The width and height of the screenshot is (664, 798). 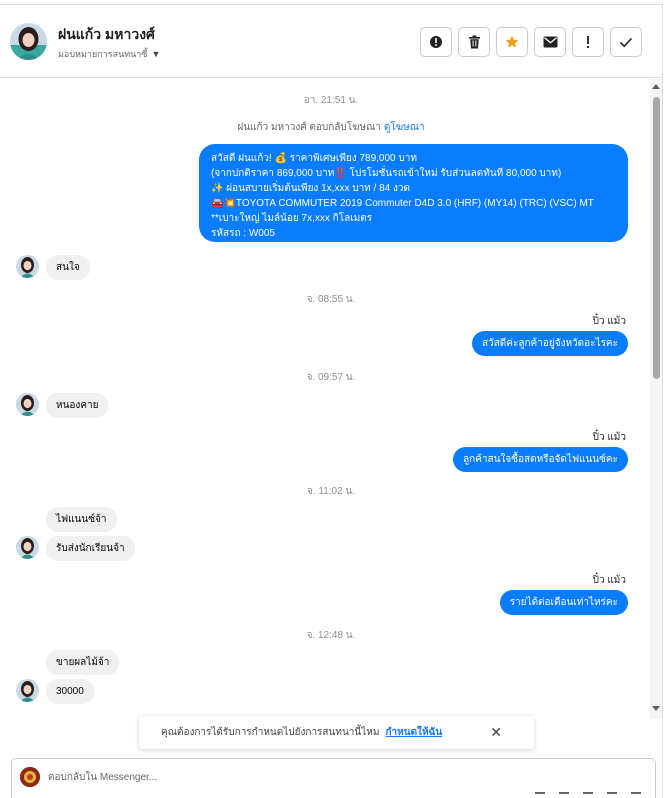 What do you see at coordinates (309, 127) in the screenshot?
I see `ad-reply-text: ฝนแก้ว มหาวงศ์ ตอบกลับโฆษณา` at bounding box center [309, 127].